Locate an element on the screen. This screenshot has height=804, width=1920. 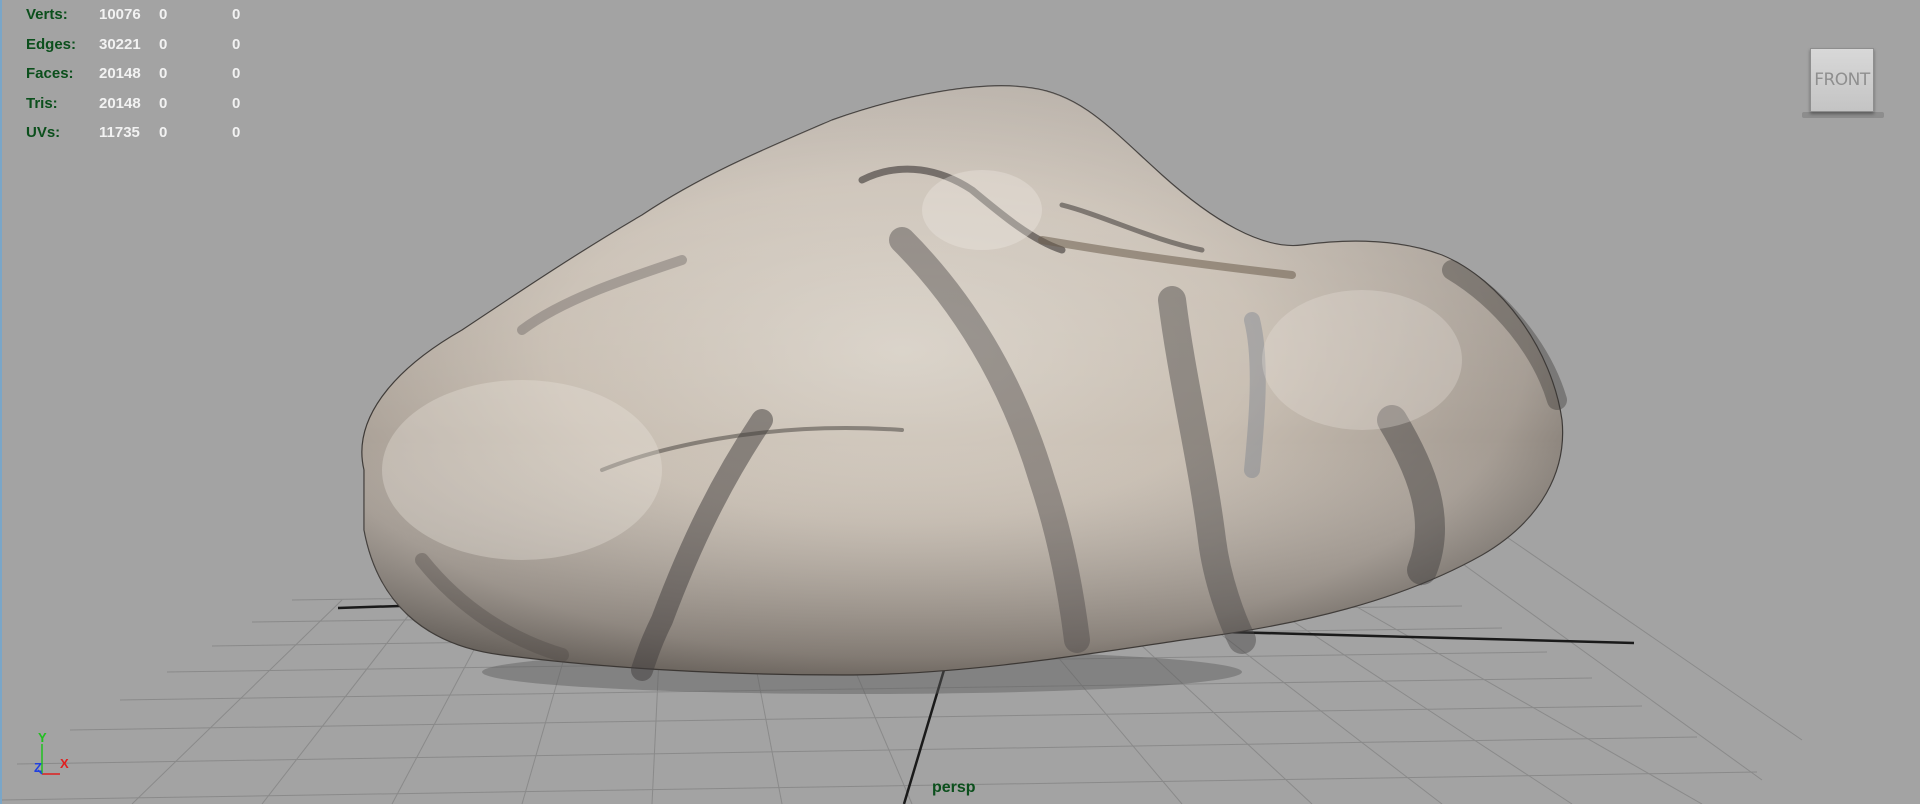
hud-count: 11735 is located at coordinates (119, 132).